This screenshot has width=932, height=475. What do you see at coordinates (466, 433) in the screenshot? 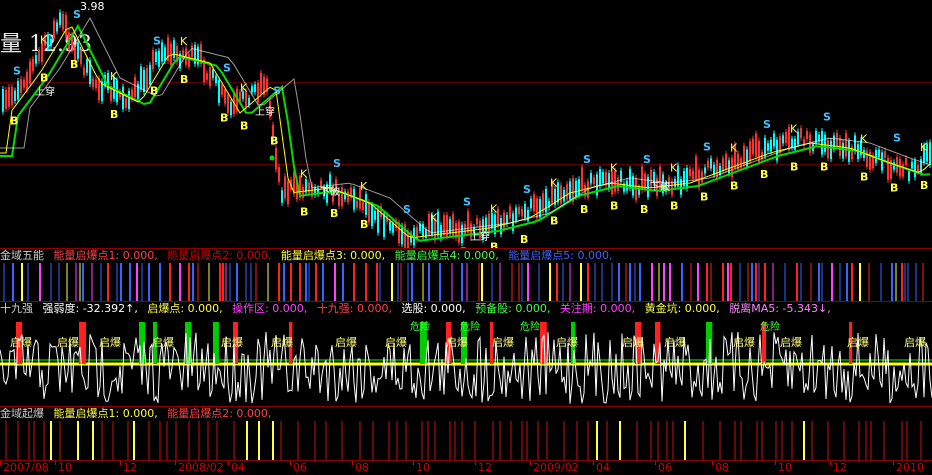
I see `energy-burst-panel: 金域起爆 能量启爆点1: 0.000, 能量启爆点2: 0.000,` at bounding box center [466, 433].